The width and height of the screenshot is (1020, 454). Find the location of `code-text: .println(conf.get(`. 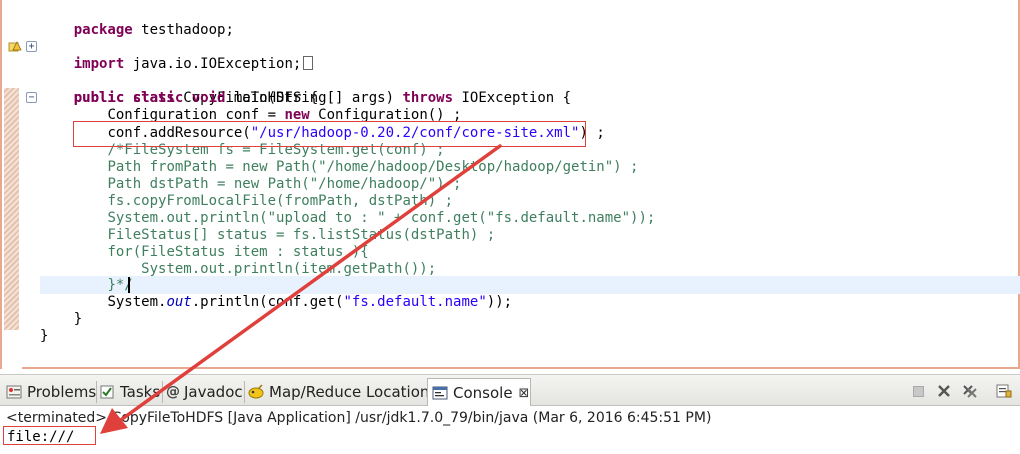

code-text: .println(conf.get( is located at coordinates (267, 302).